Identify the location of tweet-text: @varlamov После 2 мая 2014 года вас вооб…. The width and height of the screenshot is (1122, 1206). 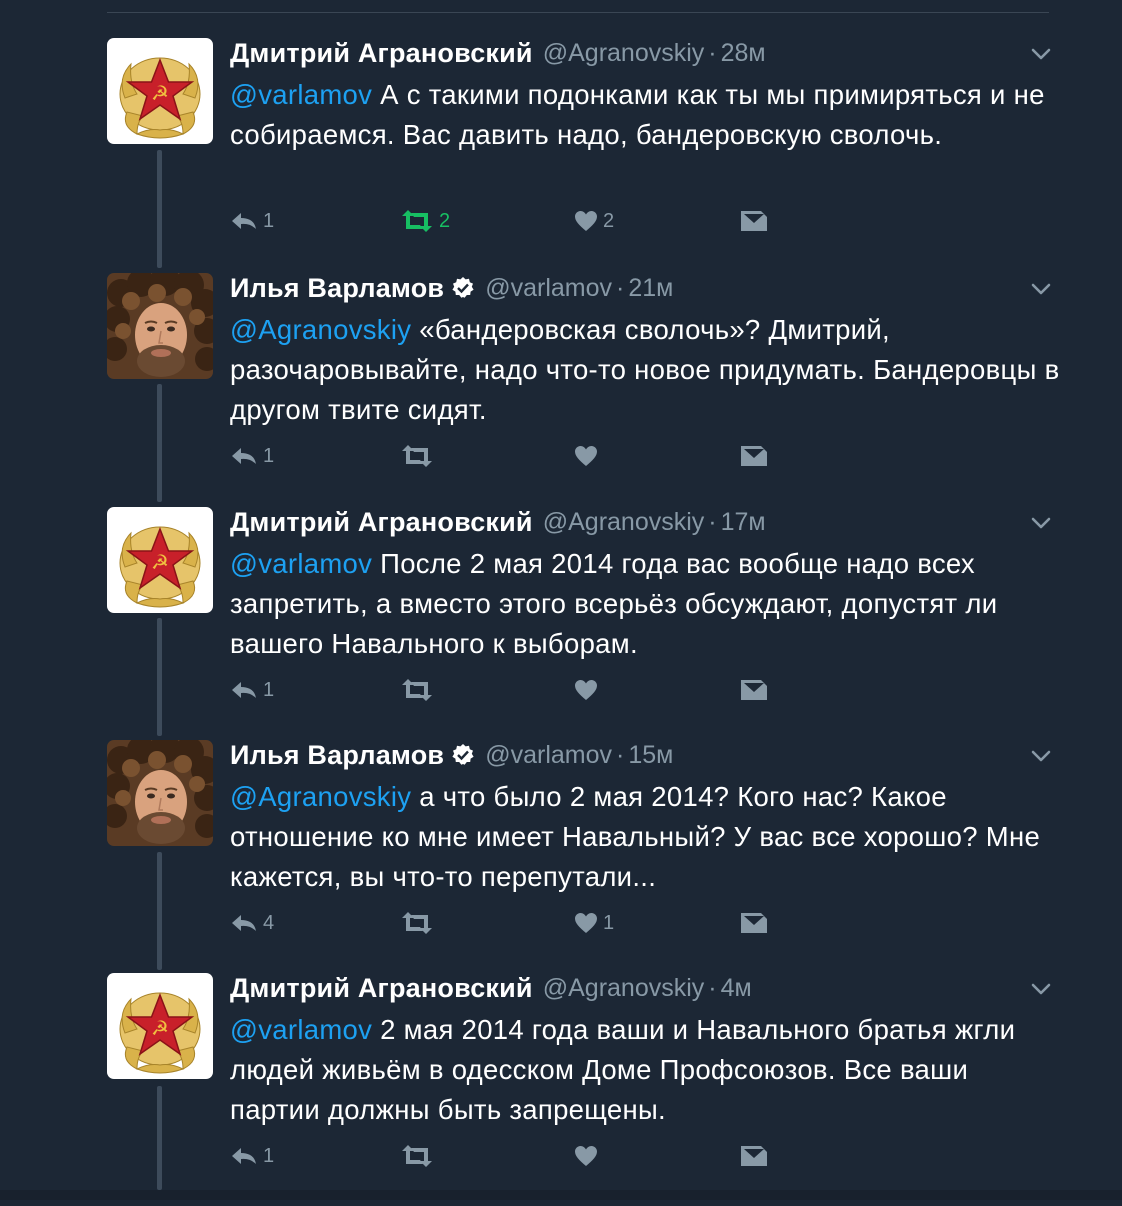
(645, 604).